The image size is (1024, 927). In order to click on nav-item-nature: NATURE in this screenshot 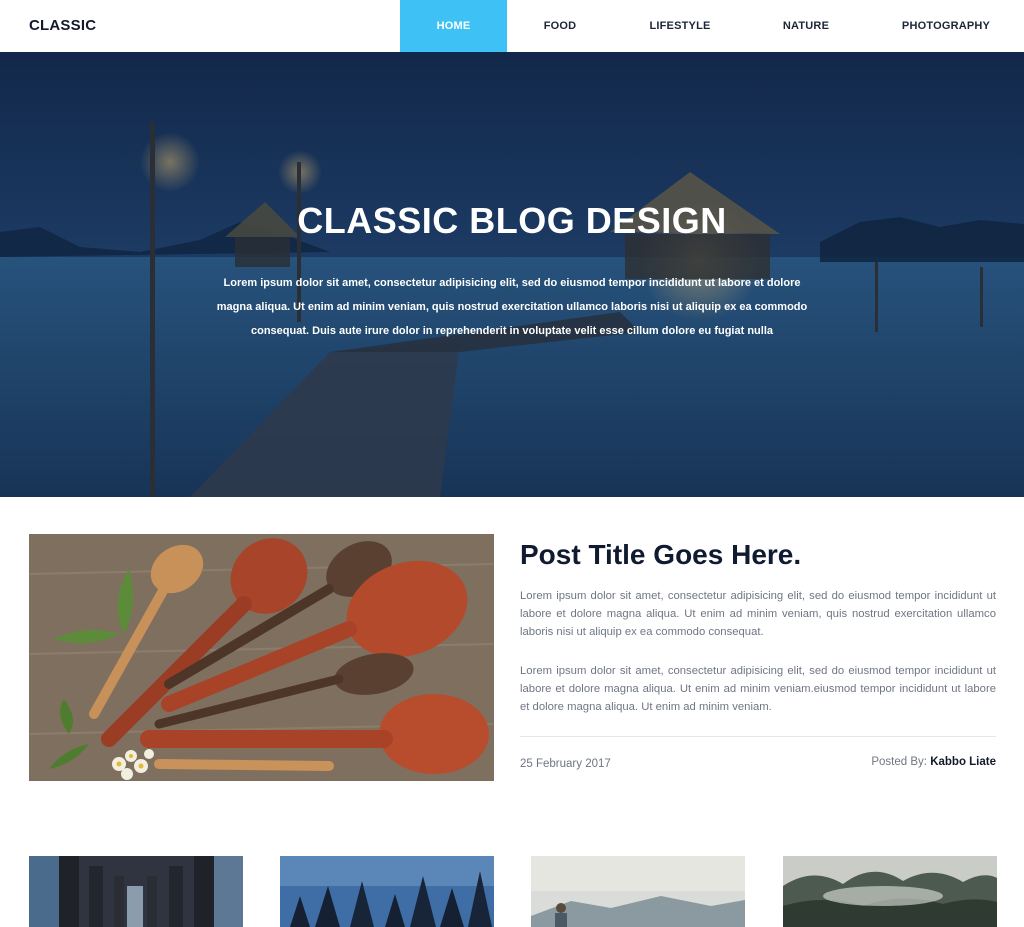, I will do `click(806, 26)`.